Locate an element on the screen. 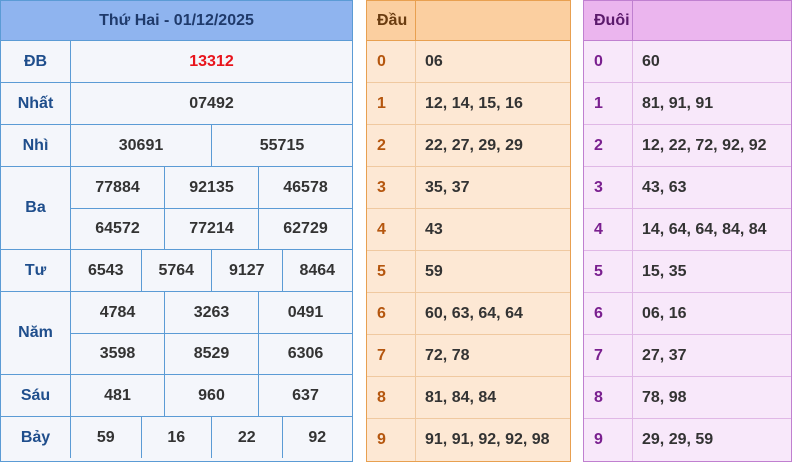 The height and width of the screenshot is (462, 792). prize-line: 30691 55715 is located at coordinates (211, 145).